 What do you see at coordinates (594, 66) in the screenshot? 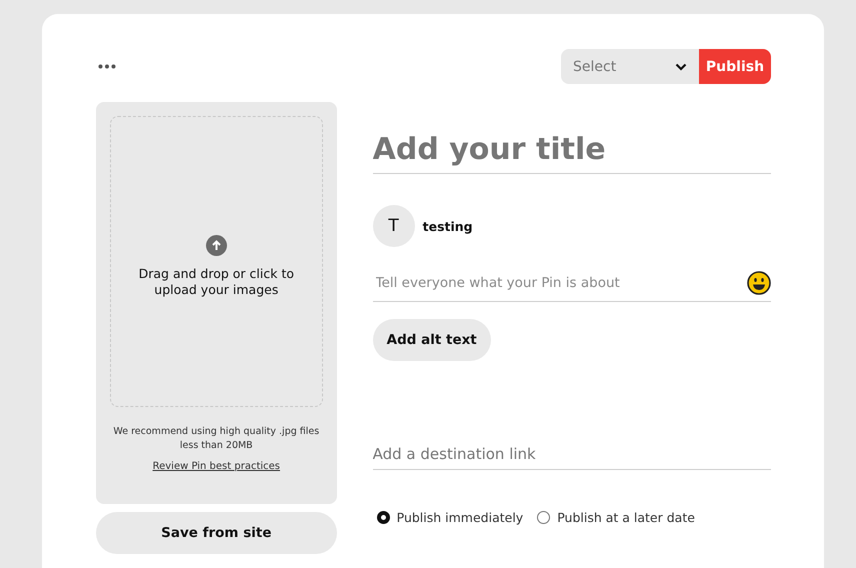
I see `dropdown-value: Select` at bounding box center [594, 66].